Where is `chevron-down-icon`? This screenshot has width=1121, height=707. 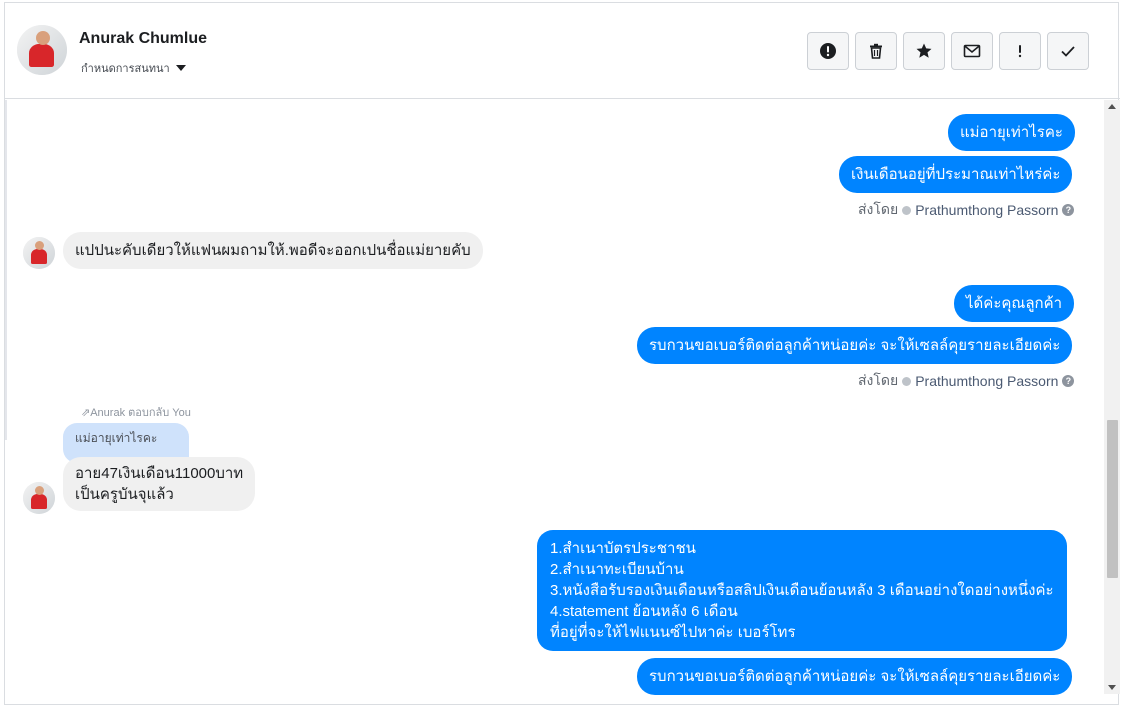 chevron-down-icon is located at coordinates (180, 68).